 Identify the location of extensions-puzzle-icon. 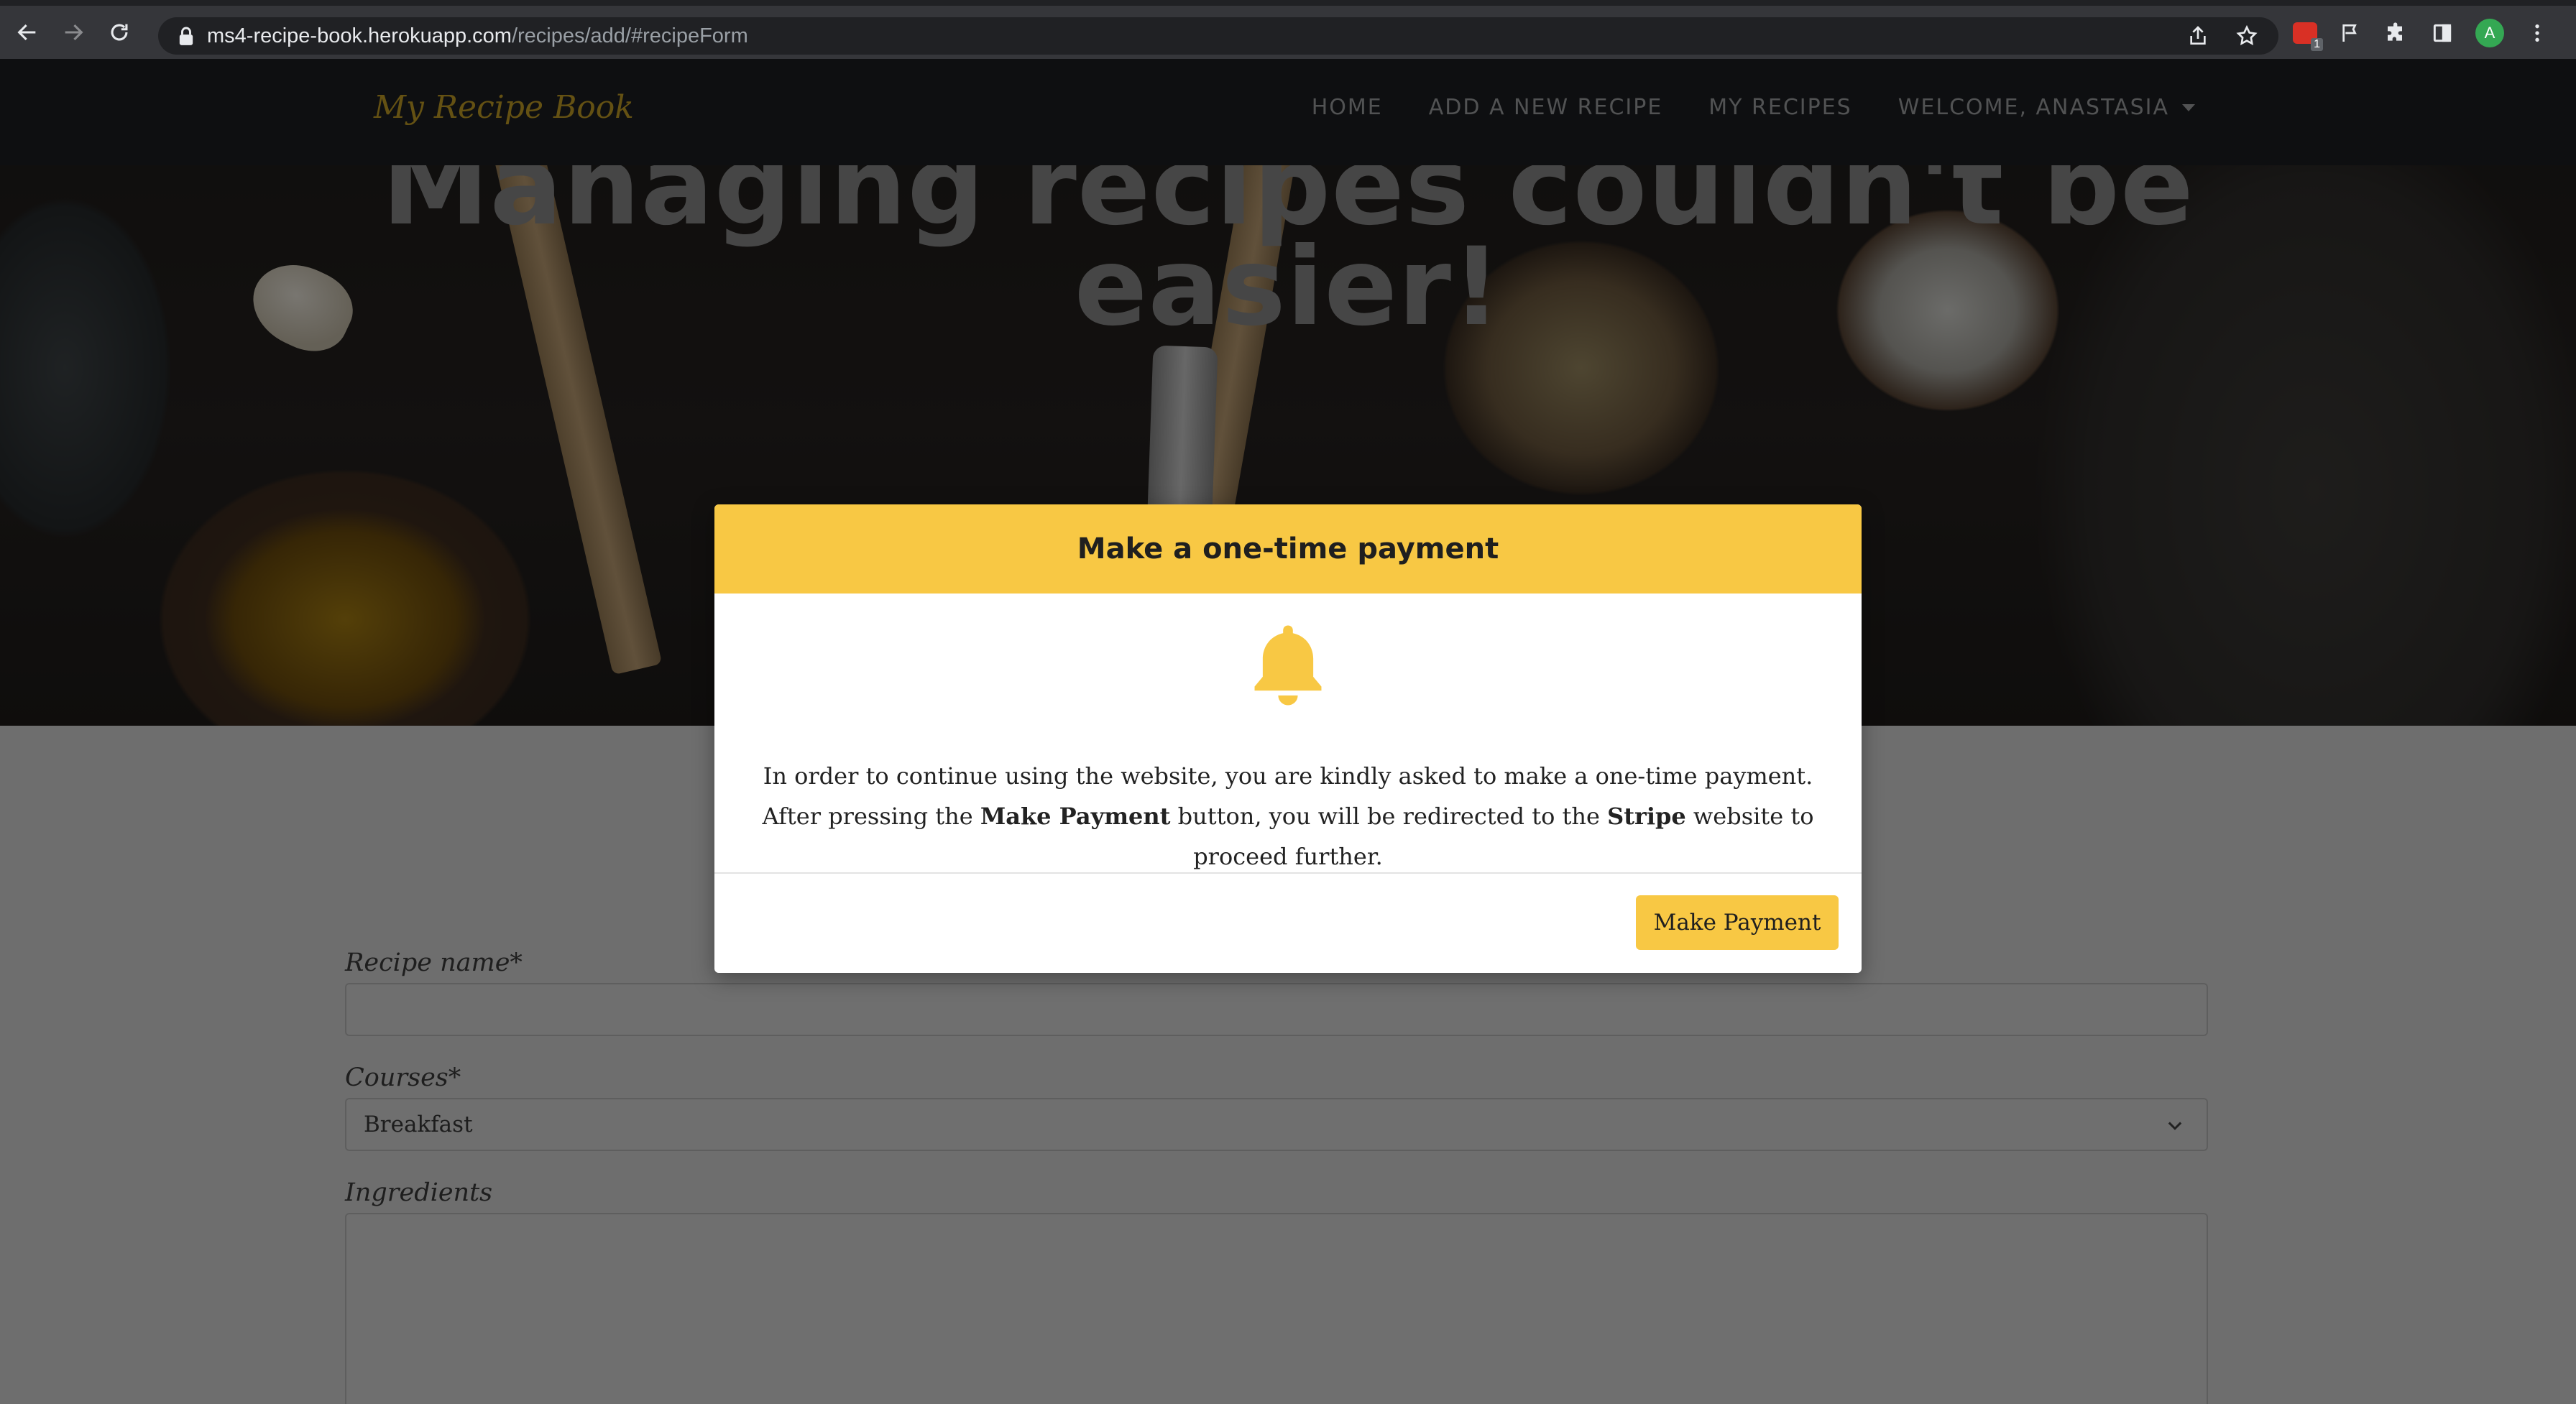
(2396, 33).